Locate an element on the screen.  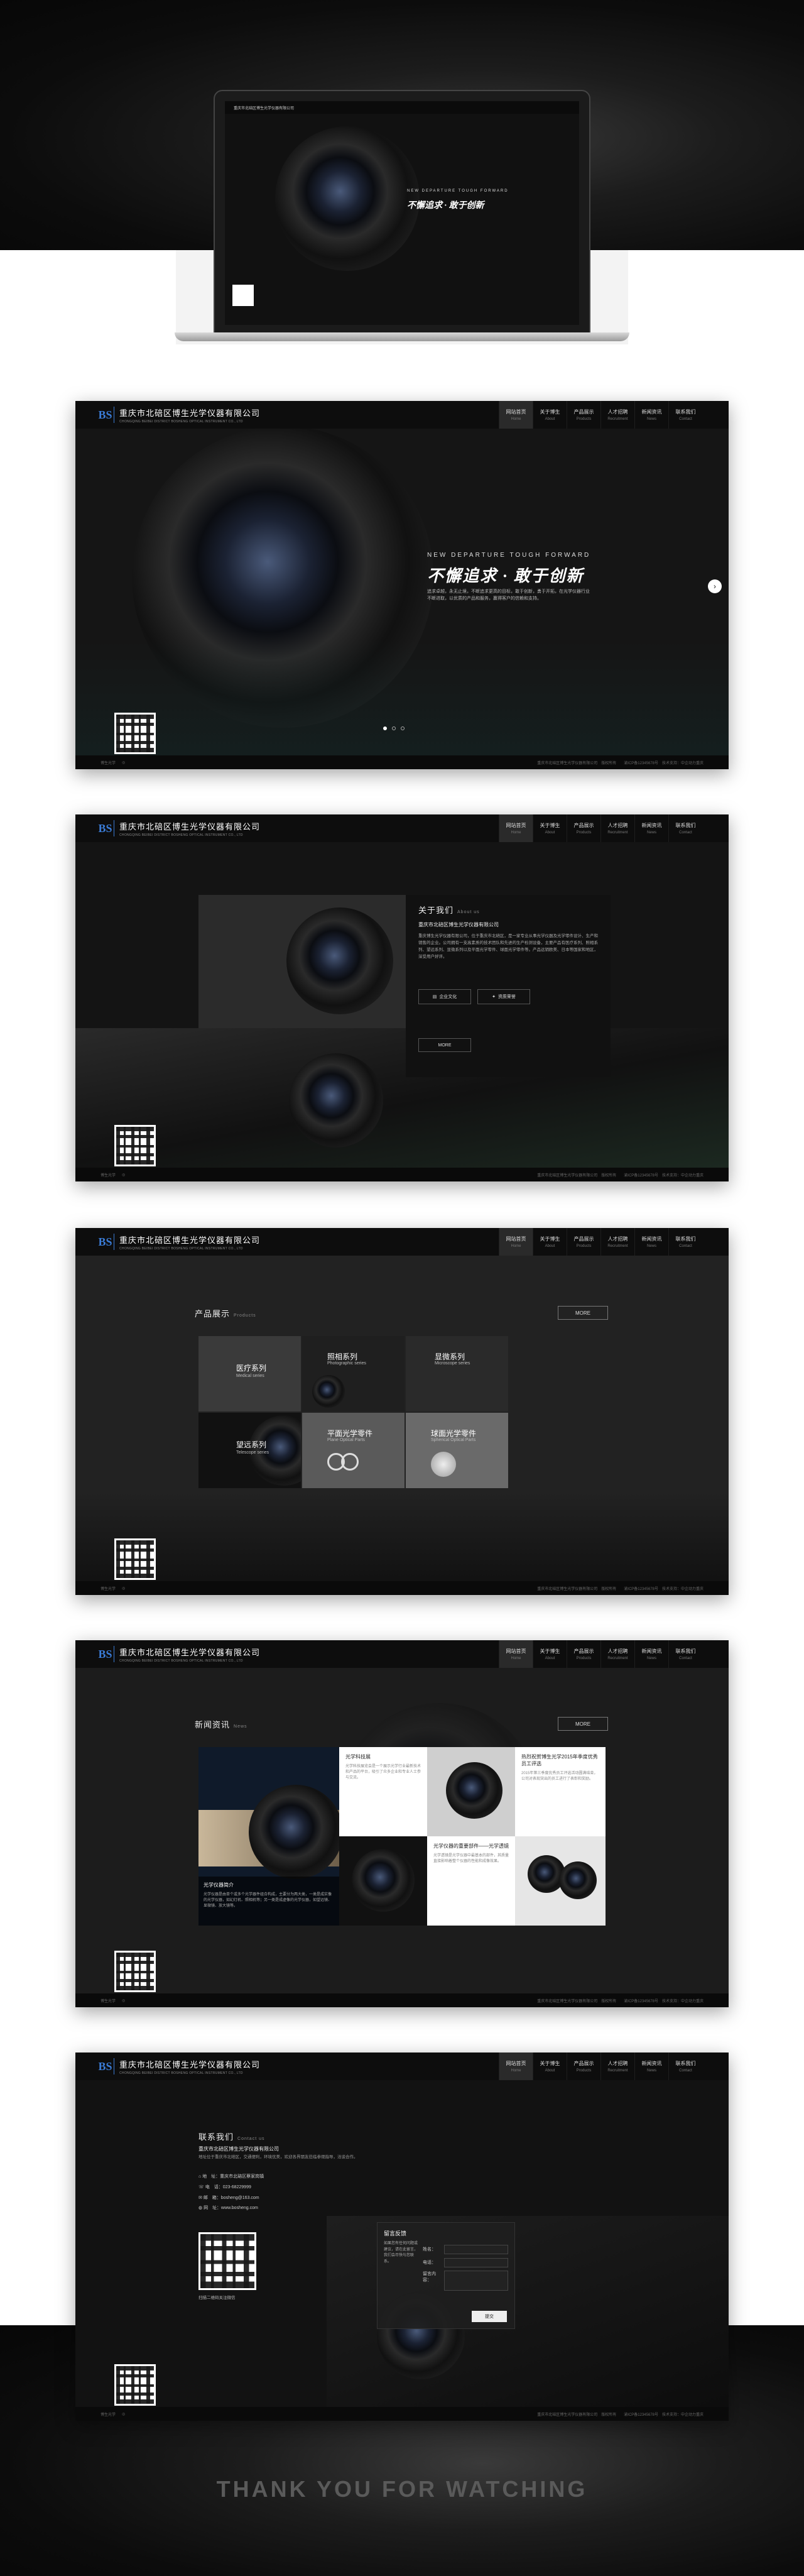
news-more-button: MORE is located at coordinates (583, 1724).